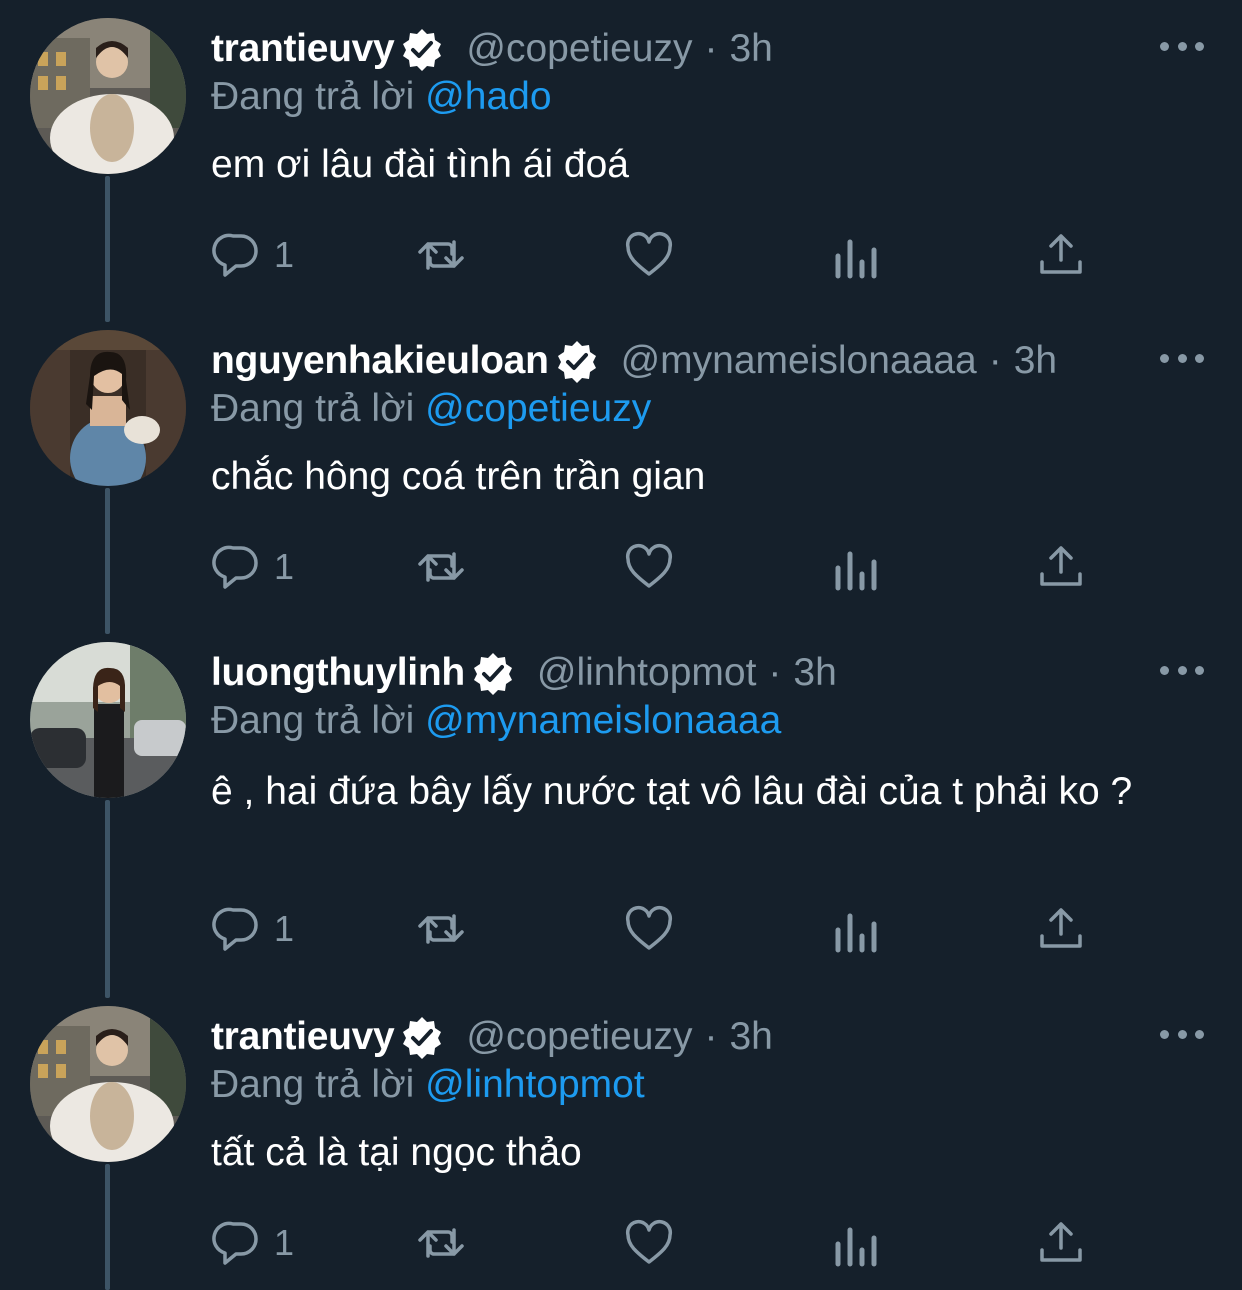  What do you see at coordinates (380, 361) in the screenshot?
I see `display-name: nguyenhakieuloan` at bounding box center [380, 361].